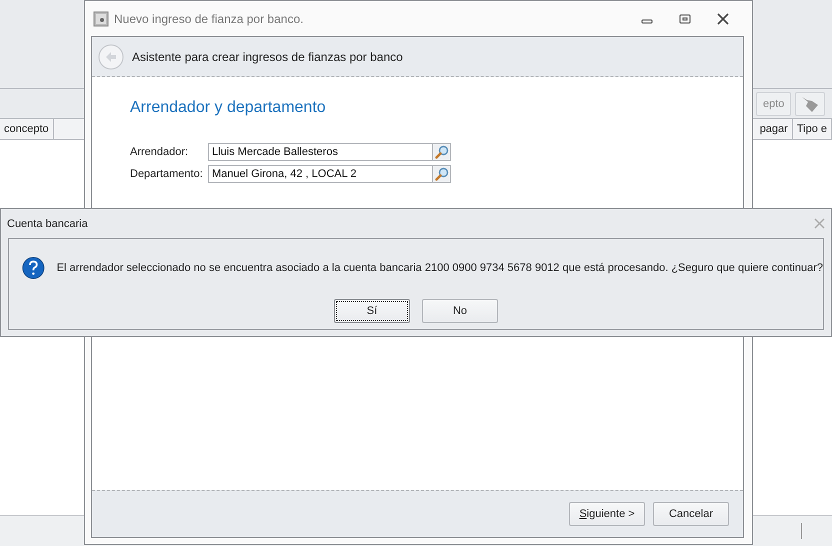 The height and width of the screenshot is (546, 832). I want to click on text-field: Manuel Girona, 42 , LOCAL 2, so click(320, 174).